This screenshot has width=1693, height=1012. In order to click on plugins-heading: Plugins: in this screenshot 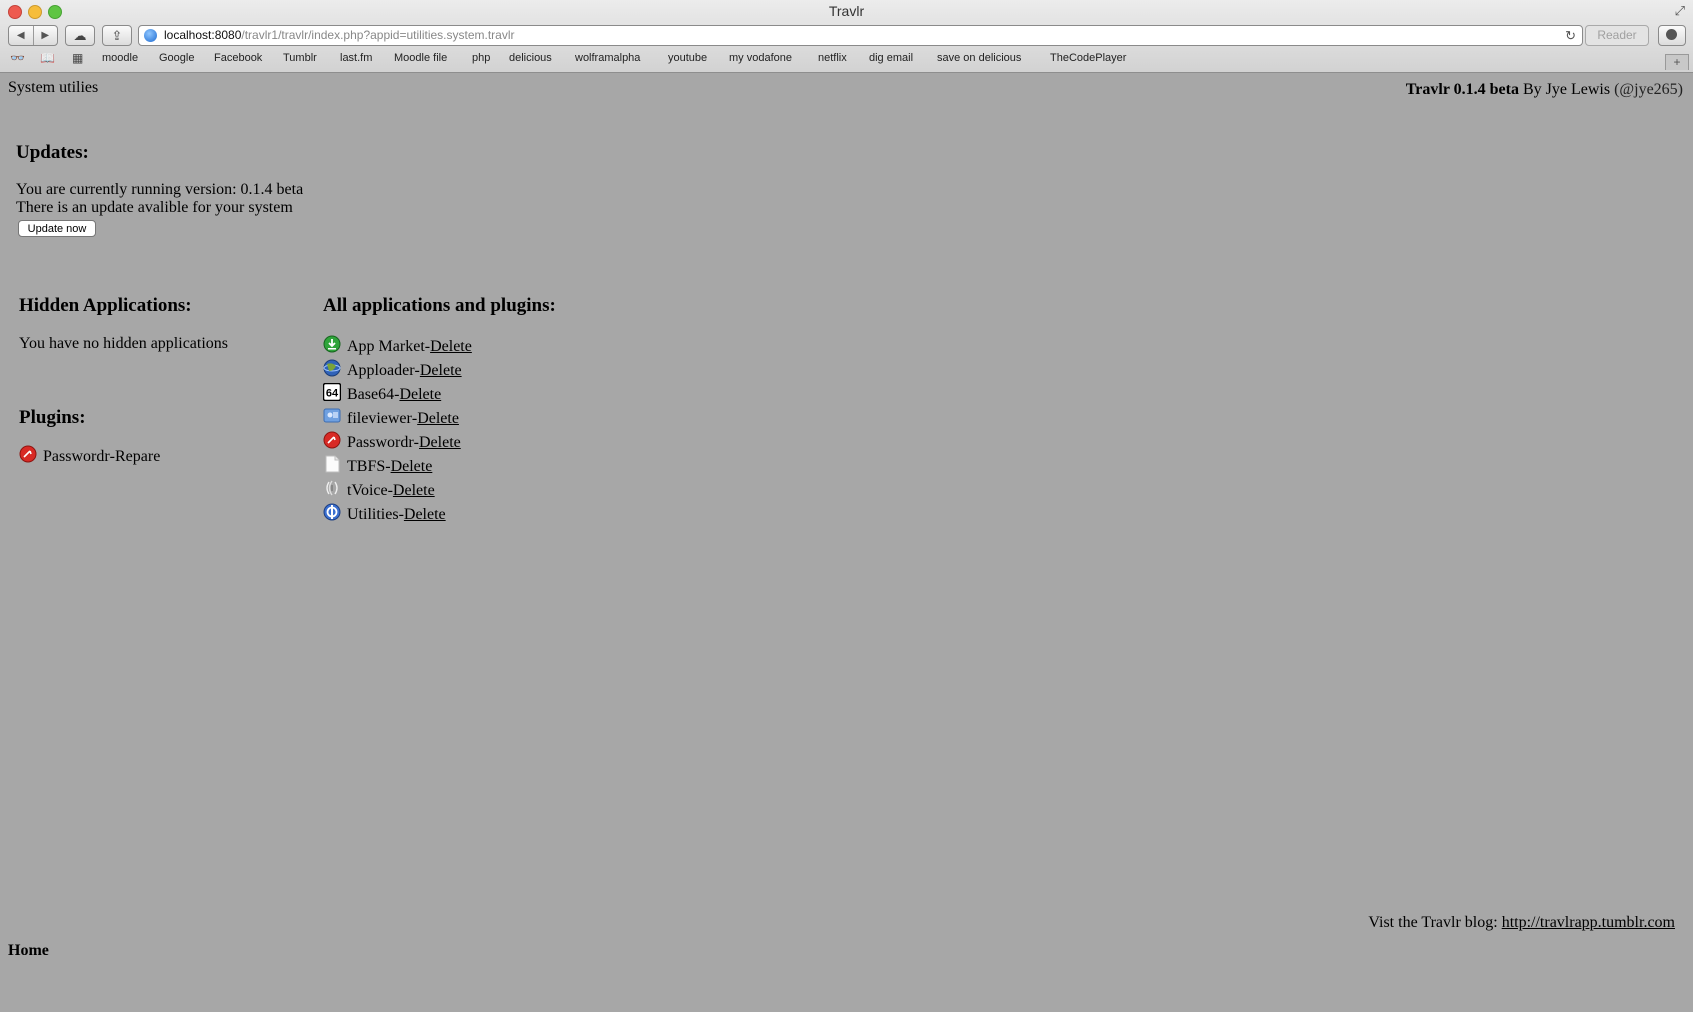, I will do `click(52, 417)`.